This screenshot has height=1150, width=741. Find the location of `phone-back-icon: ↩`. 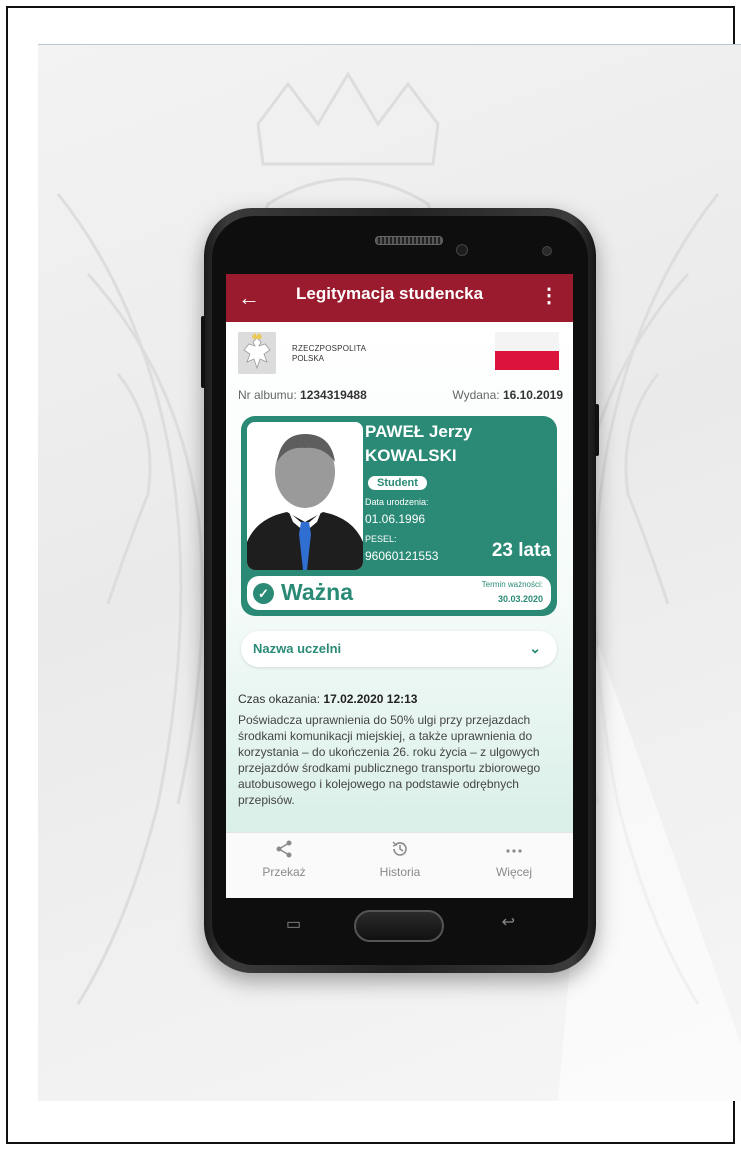

phone-back-icon: ↩ is located at coordinates (508, 922).